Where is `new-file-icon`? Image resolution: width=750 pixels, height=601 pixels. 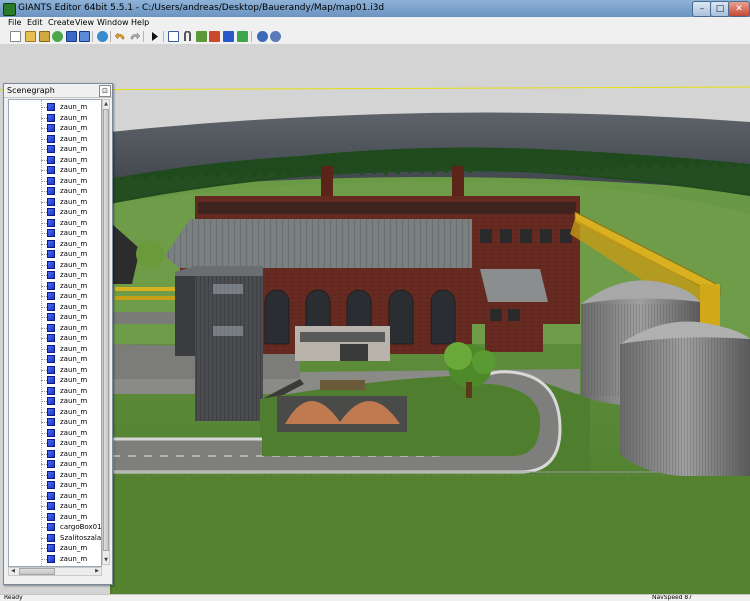
new-file-icon is located at coordinates (15, 36).